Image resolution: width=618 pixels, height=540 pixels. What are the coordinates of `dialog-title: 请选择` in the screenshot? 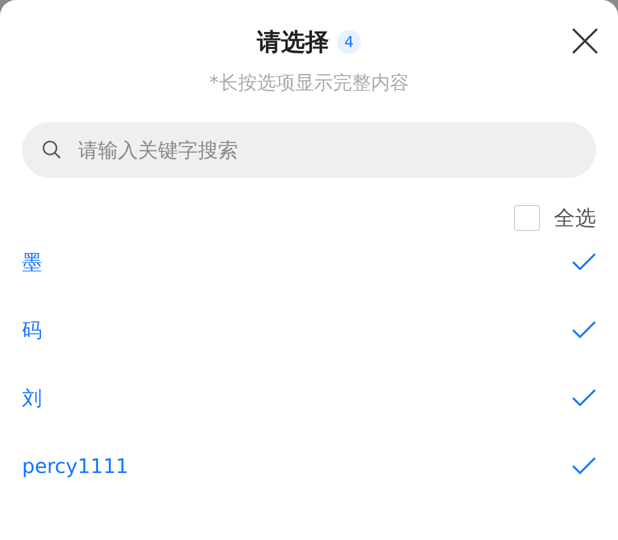 It's located at (293, 42).